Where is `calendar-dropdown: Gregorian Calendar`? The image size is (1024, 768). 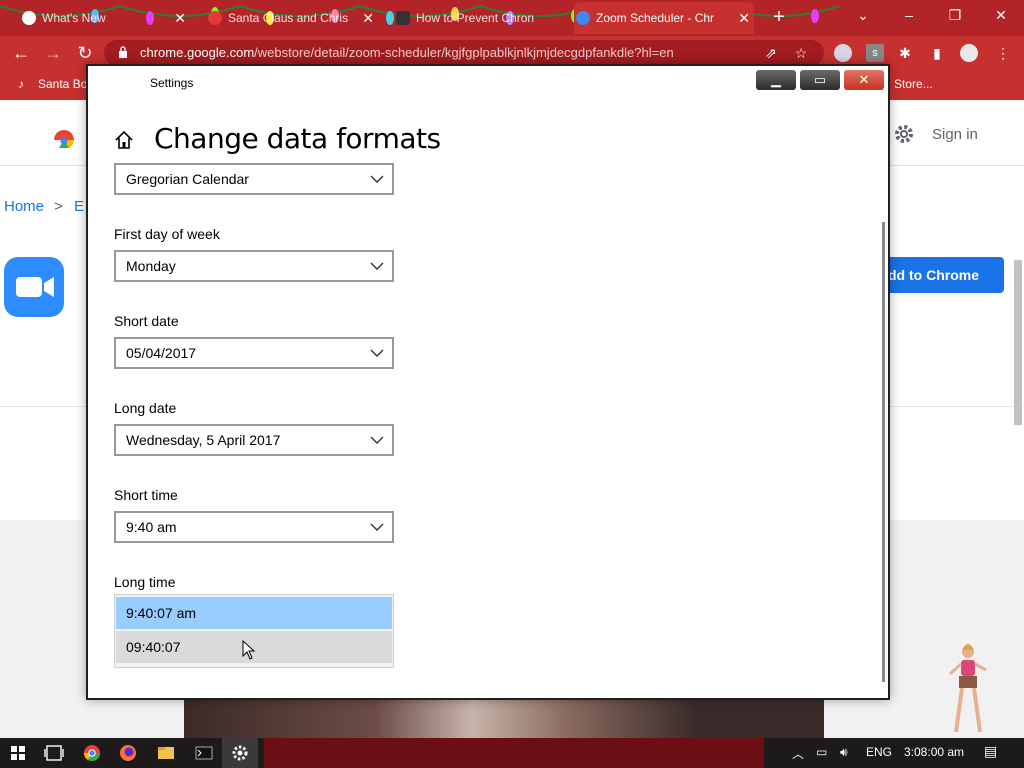
calendar-dropdown: Gregorian Calendar is located at coordinates (254, 179).